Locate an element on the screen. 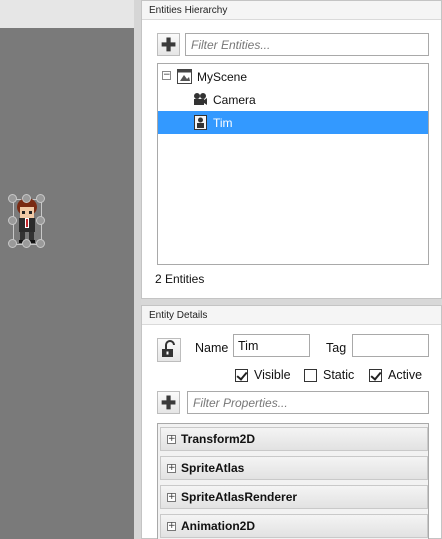 The image size is (442, 539). visible-checkbox: Visible is located at coordinates (263, 375).